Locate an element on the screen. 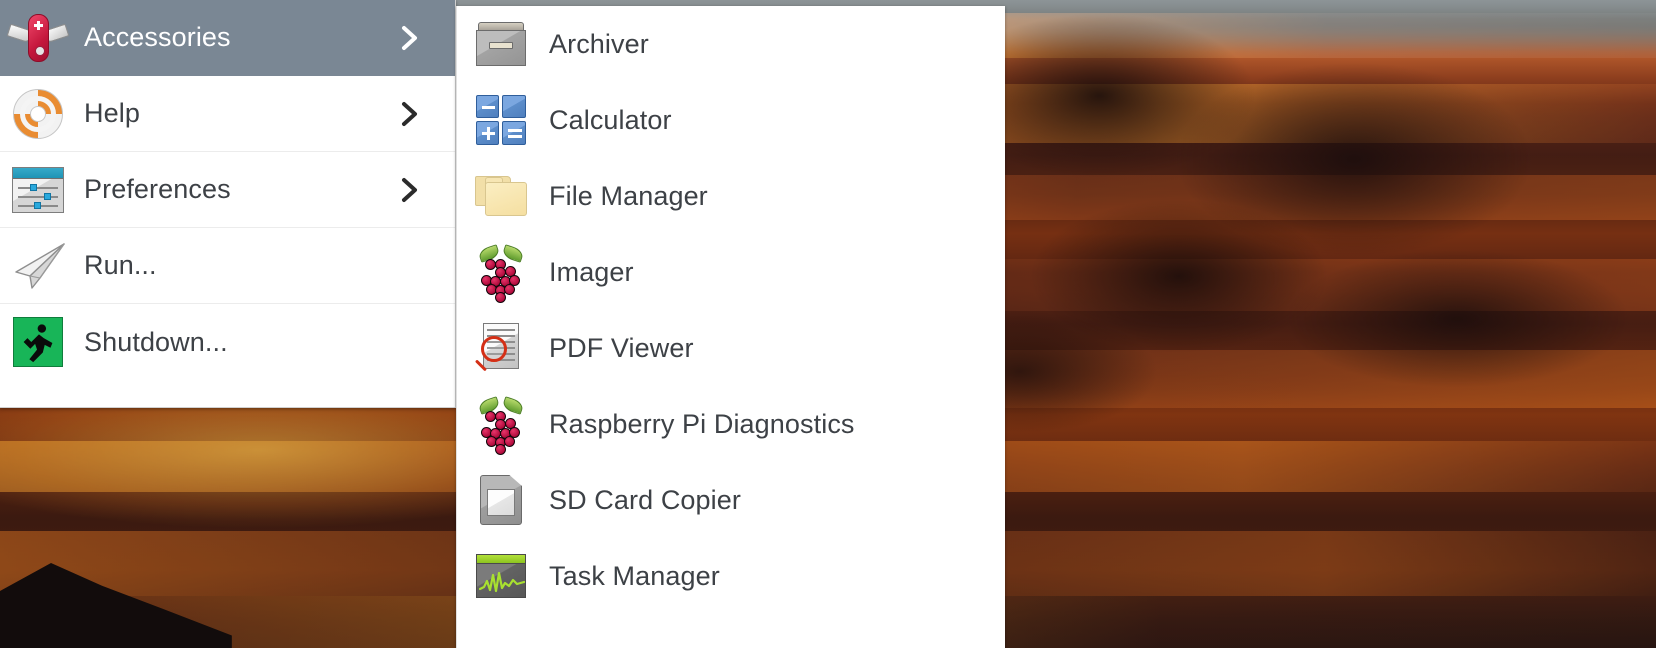 This screenshot has width=1656, height=648. submenu-item-label: Archiver is located at coordinates (599, 43).